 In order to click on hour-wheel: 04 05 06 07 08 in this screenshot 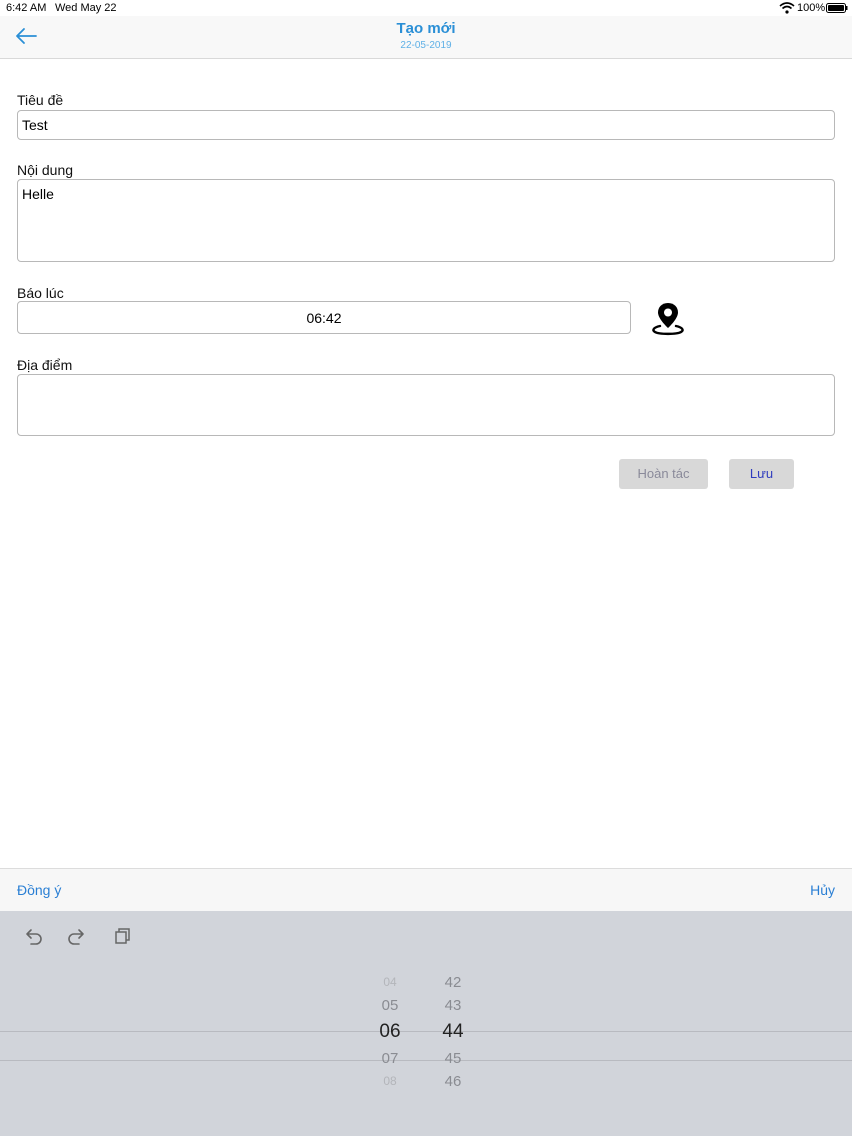, I will do `click(390, 1032)`.